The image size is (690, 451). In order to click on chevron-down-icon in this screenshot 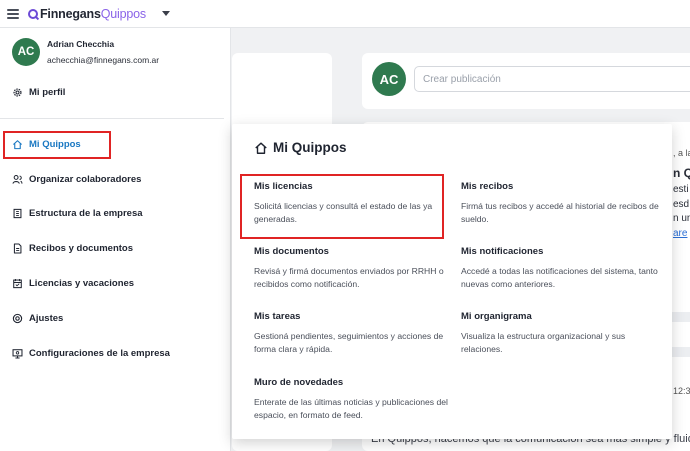, I will do `click(165, 13)`.